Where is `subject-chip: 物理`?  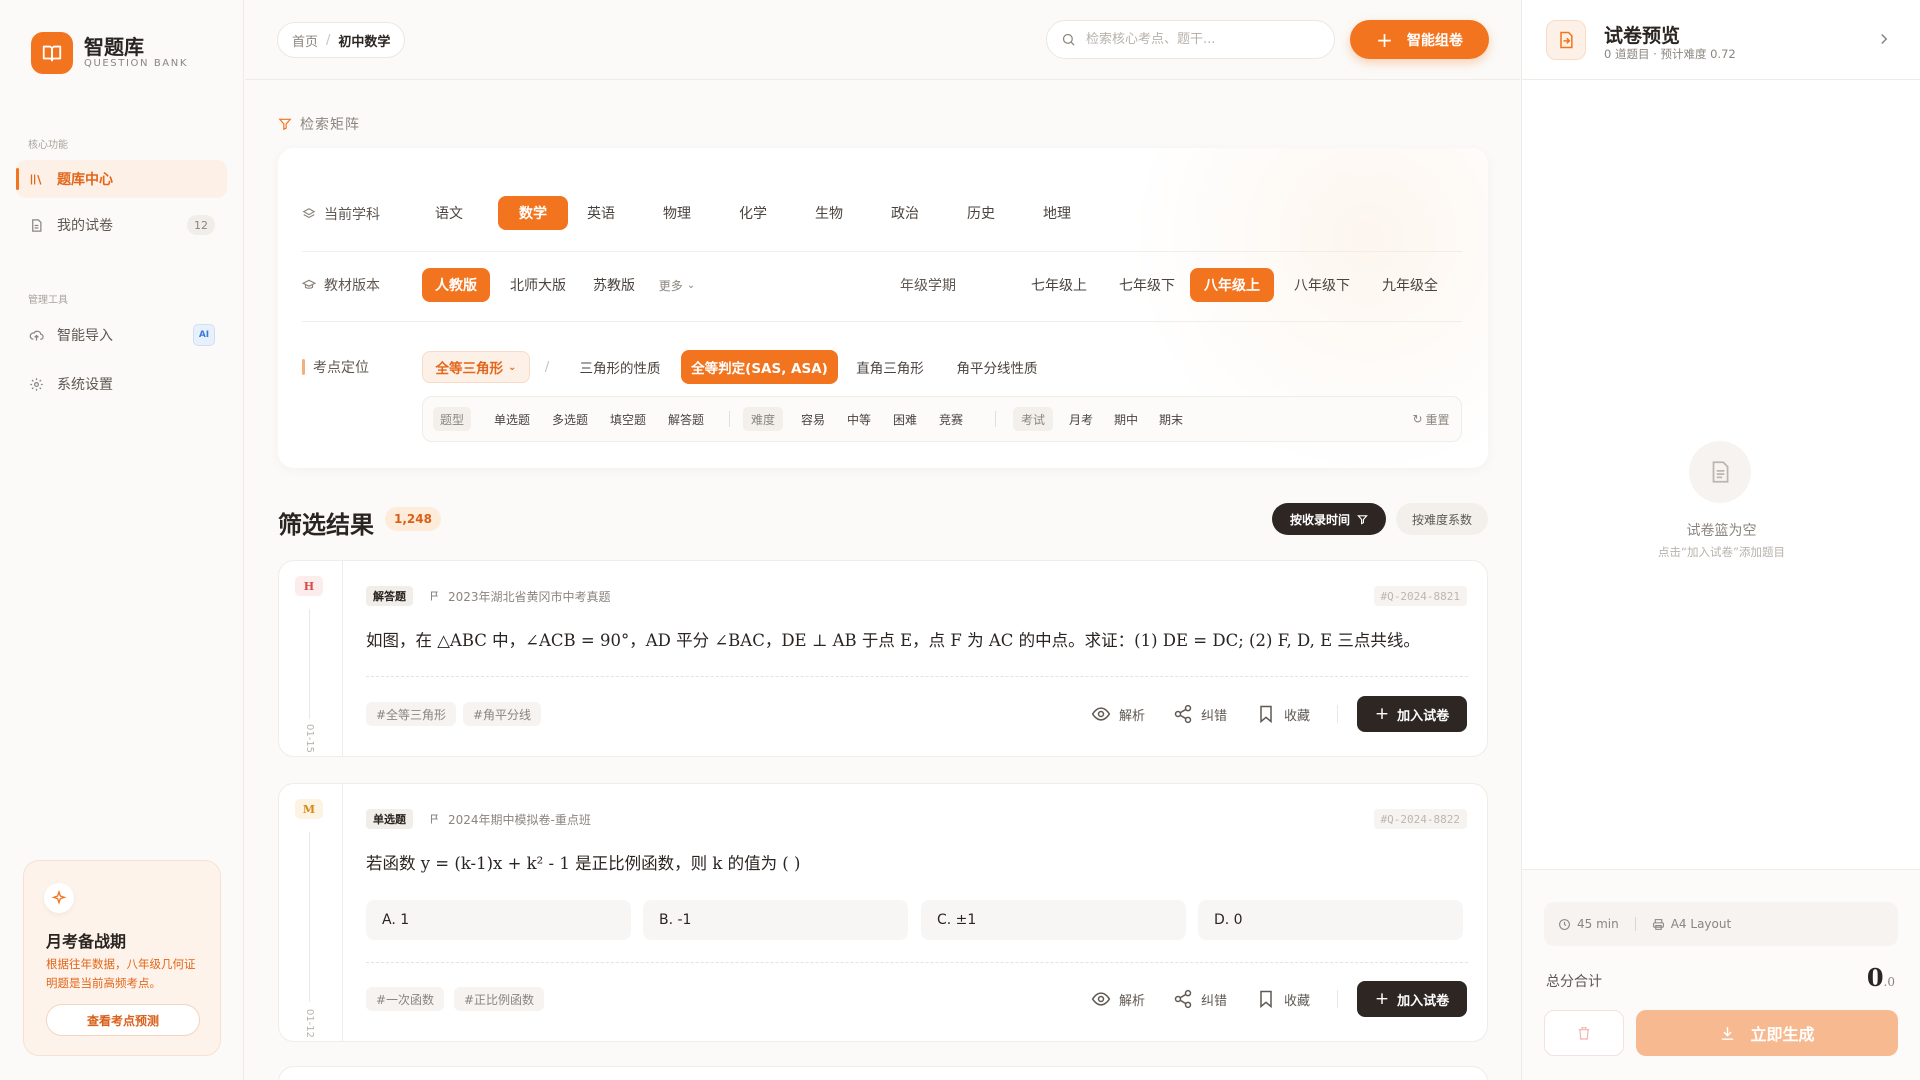
subject-chip: 物理 is located at coordinates (677, 213).